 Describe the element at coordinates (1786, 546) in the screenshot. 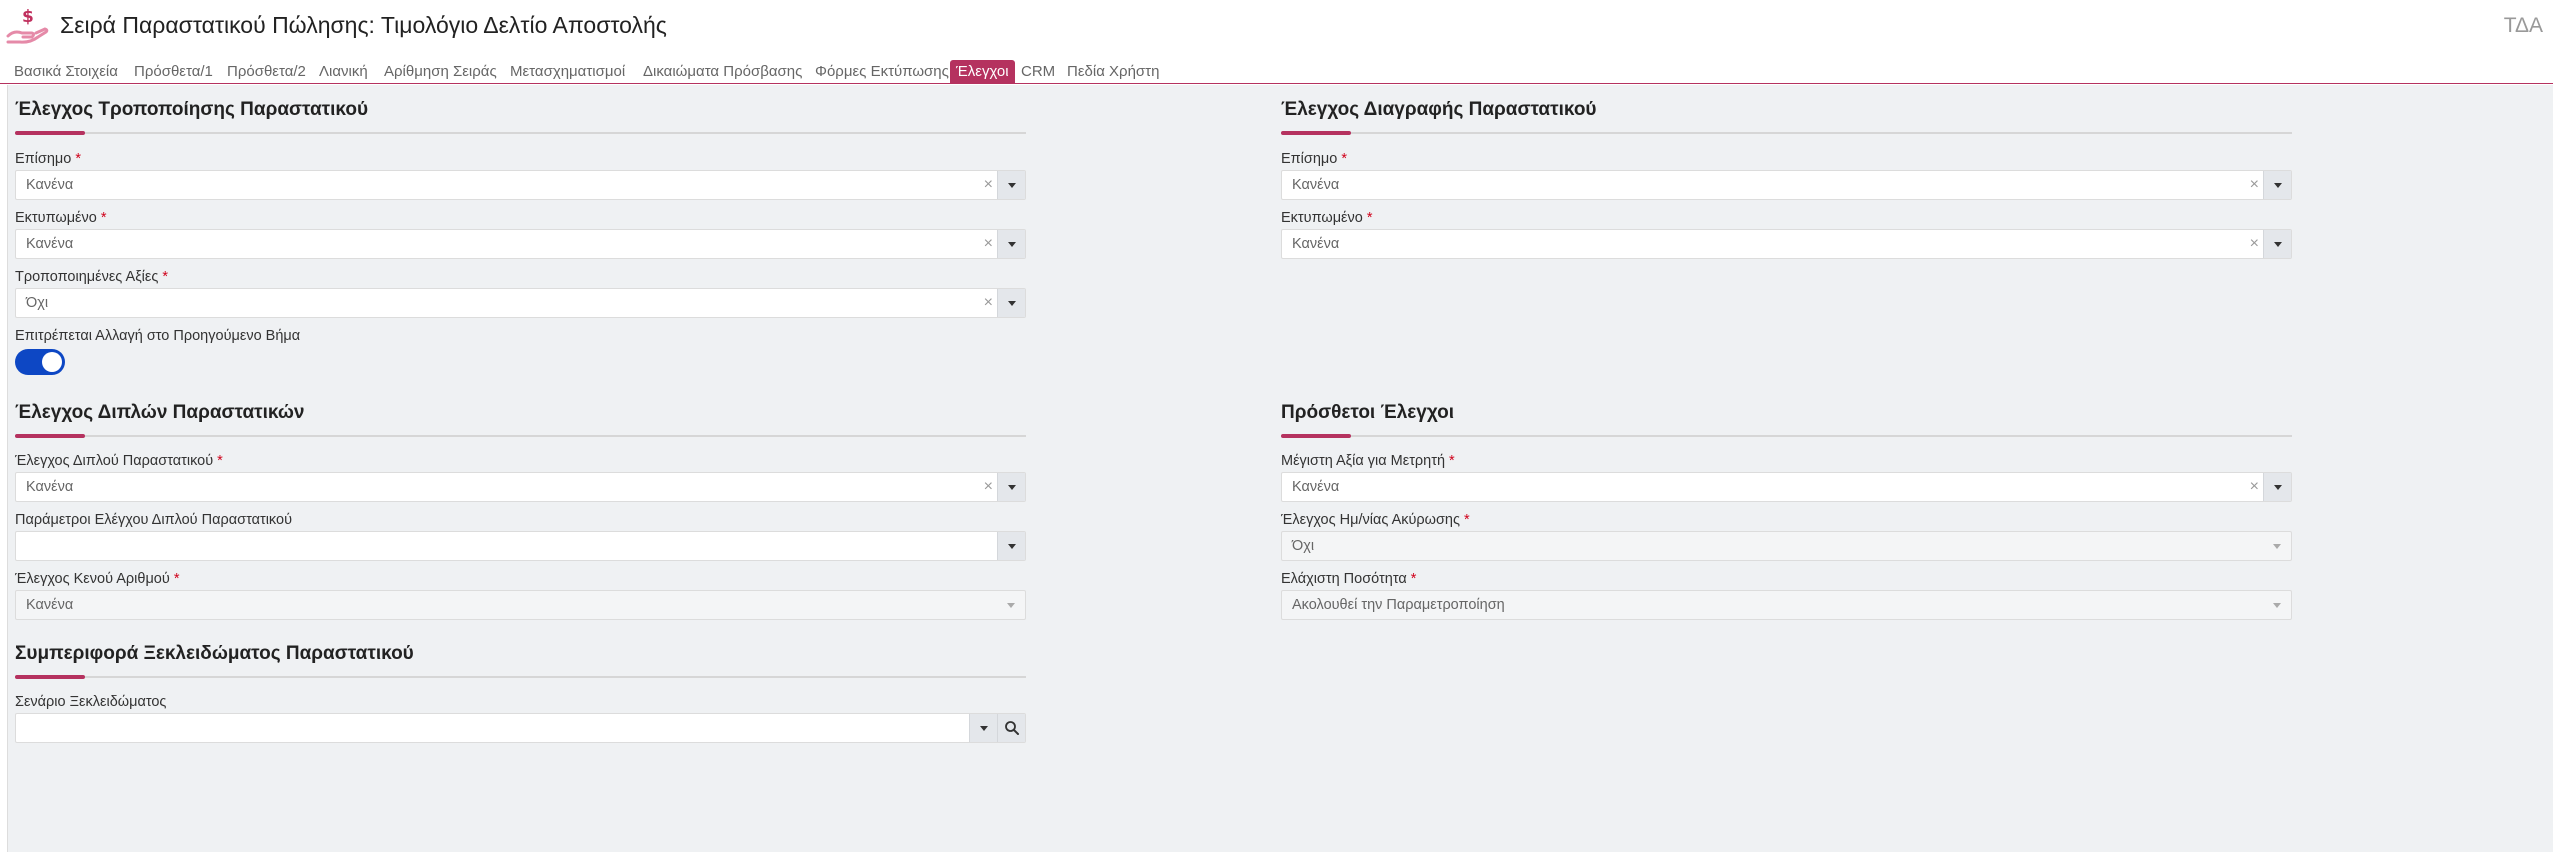

I see `cancel-date-select: Όχι` at that location.